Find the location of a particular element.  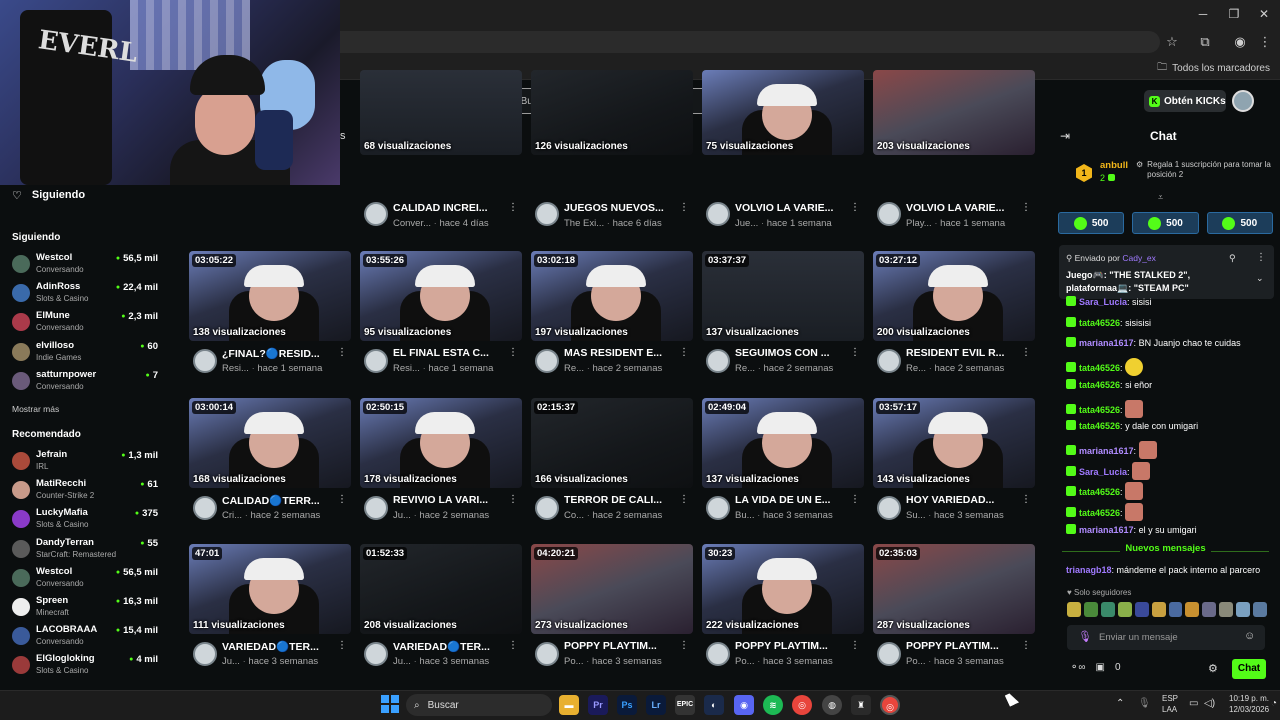

mic-icon: 🎙 is located at coordinates (1085, 636).